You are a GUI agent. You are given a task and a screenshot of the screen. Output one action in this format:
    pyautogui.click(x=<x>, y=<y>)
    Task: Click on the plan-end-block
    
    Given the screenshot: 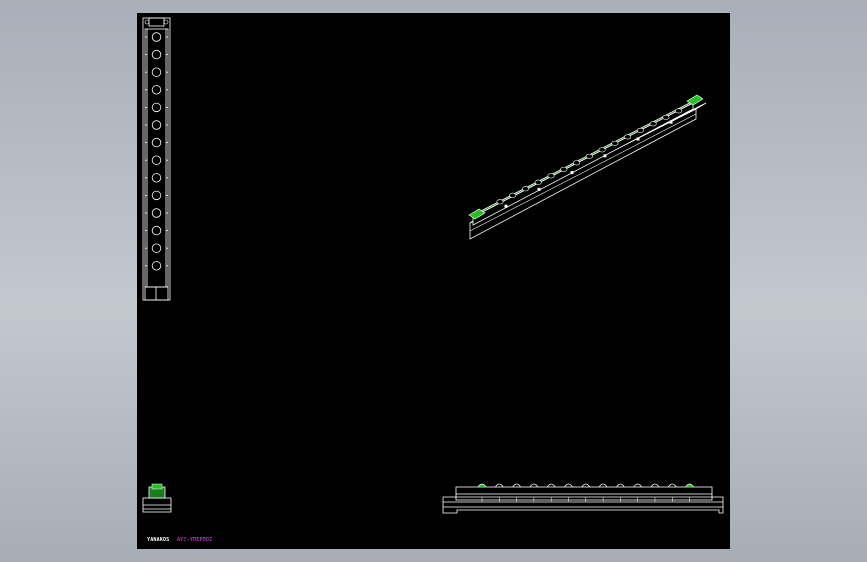 What is the action you would take?
    pyautogui.click(x=156, y=293)
    